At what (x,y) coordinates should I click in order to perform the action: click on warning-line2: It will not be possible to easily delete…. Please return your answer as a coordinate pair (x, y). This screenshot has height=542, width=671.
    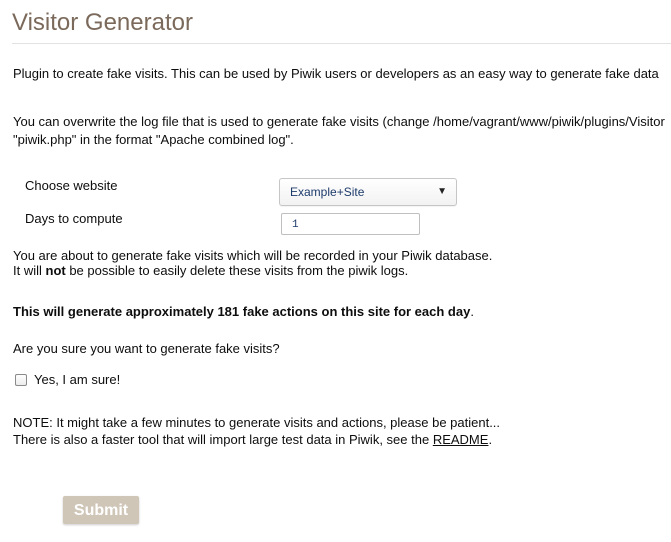
    Looking at the image, I should click on (210, 270).